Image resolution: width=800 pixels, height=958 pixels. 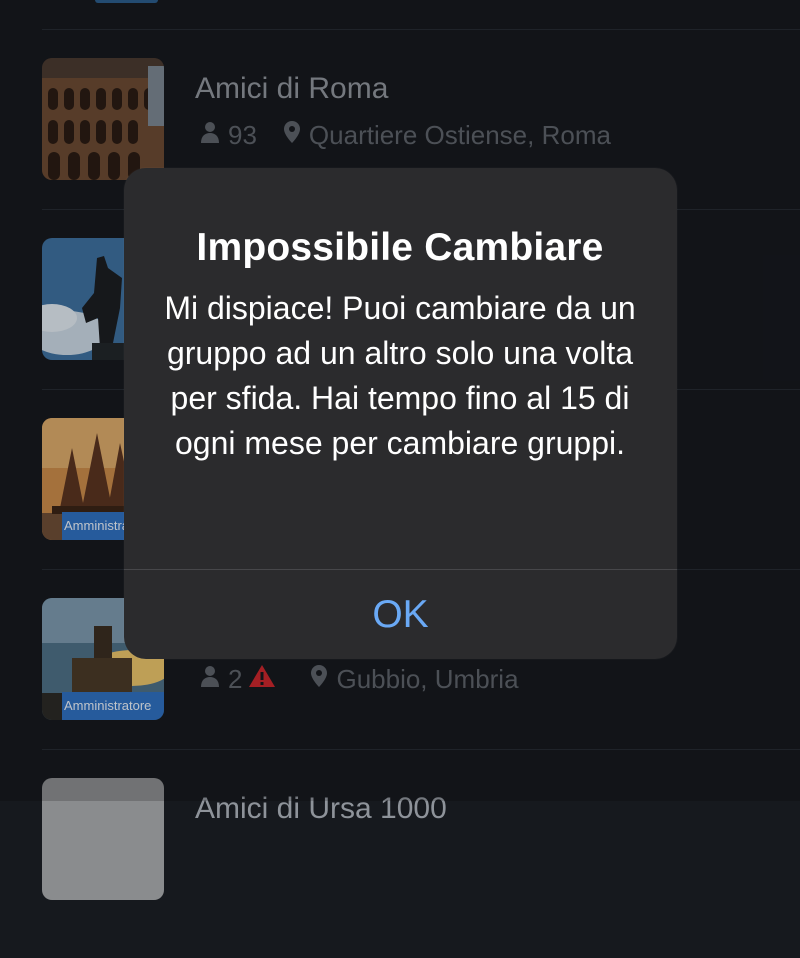 I want to click on ok-button: OK, so click(x=400, y=614).